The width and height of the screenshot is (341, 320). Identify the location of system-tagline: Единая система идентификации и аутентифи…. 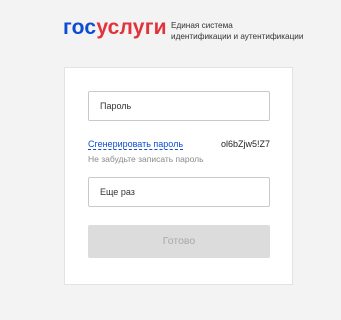
(251, 31).